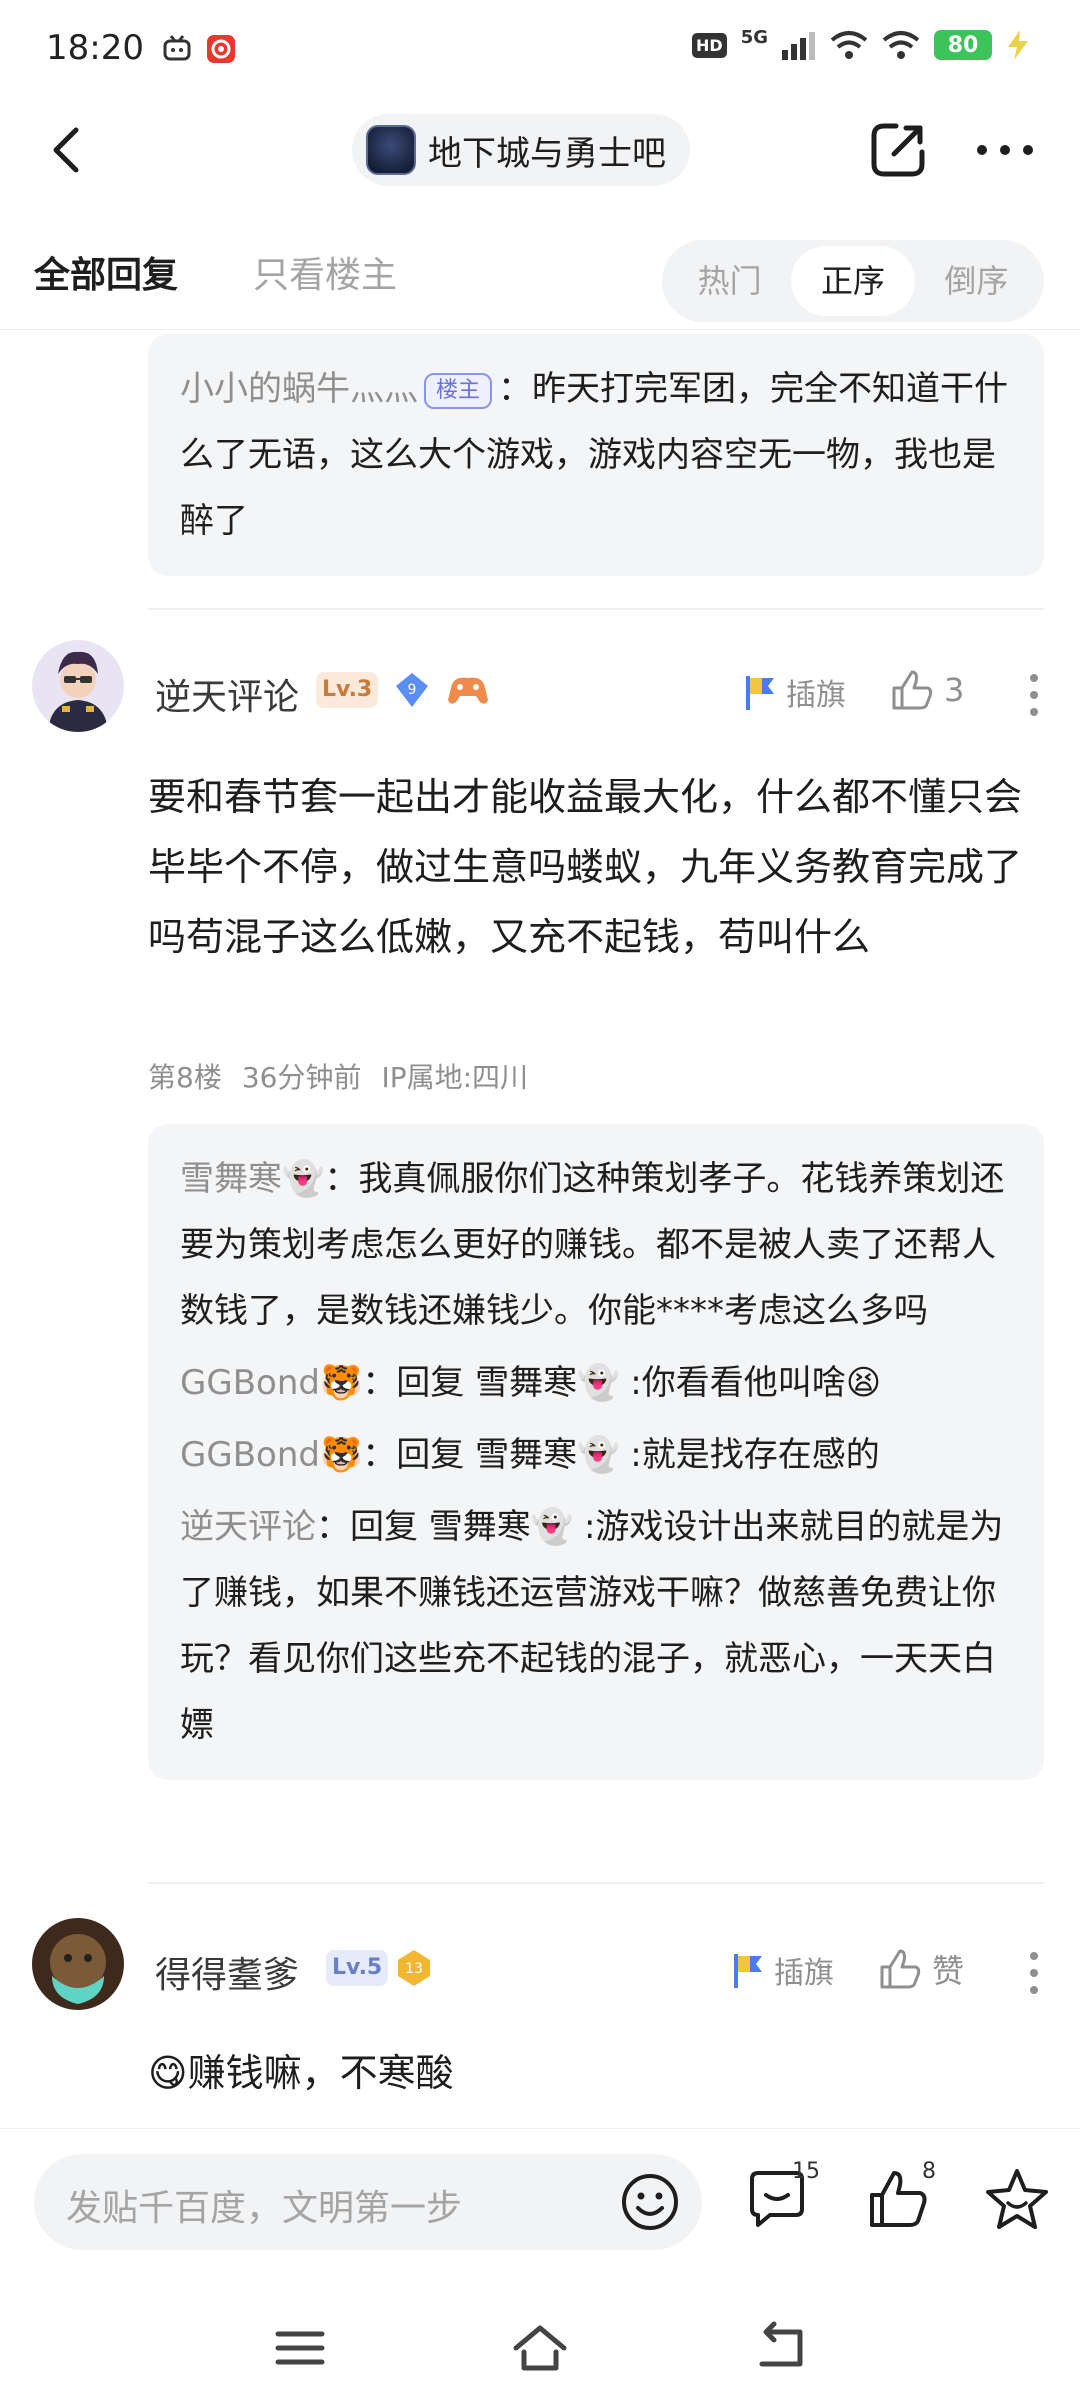 The image size is (1080, 2400). Describe the element at coordinates (252, 1179) in the screenshot. I see `sub-reply-author: 雪舞寒👻` at that location.